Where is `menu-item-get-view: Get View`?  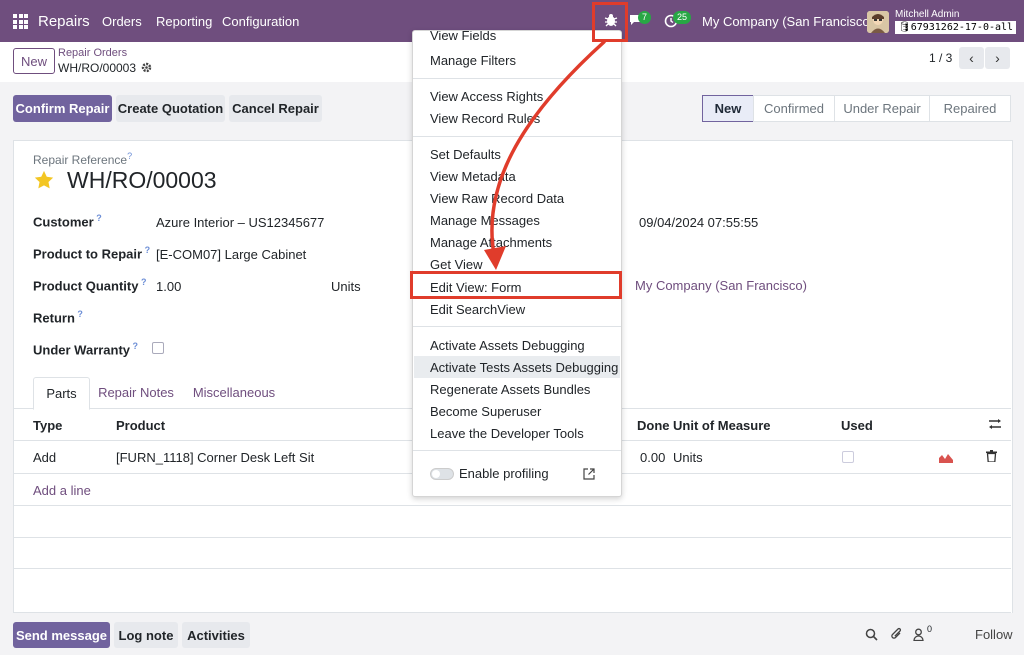 menu-item-get-view: Get View is located at coordinates (456, 264).